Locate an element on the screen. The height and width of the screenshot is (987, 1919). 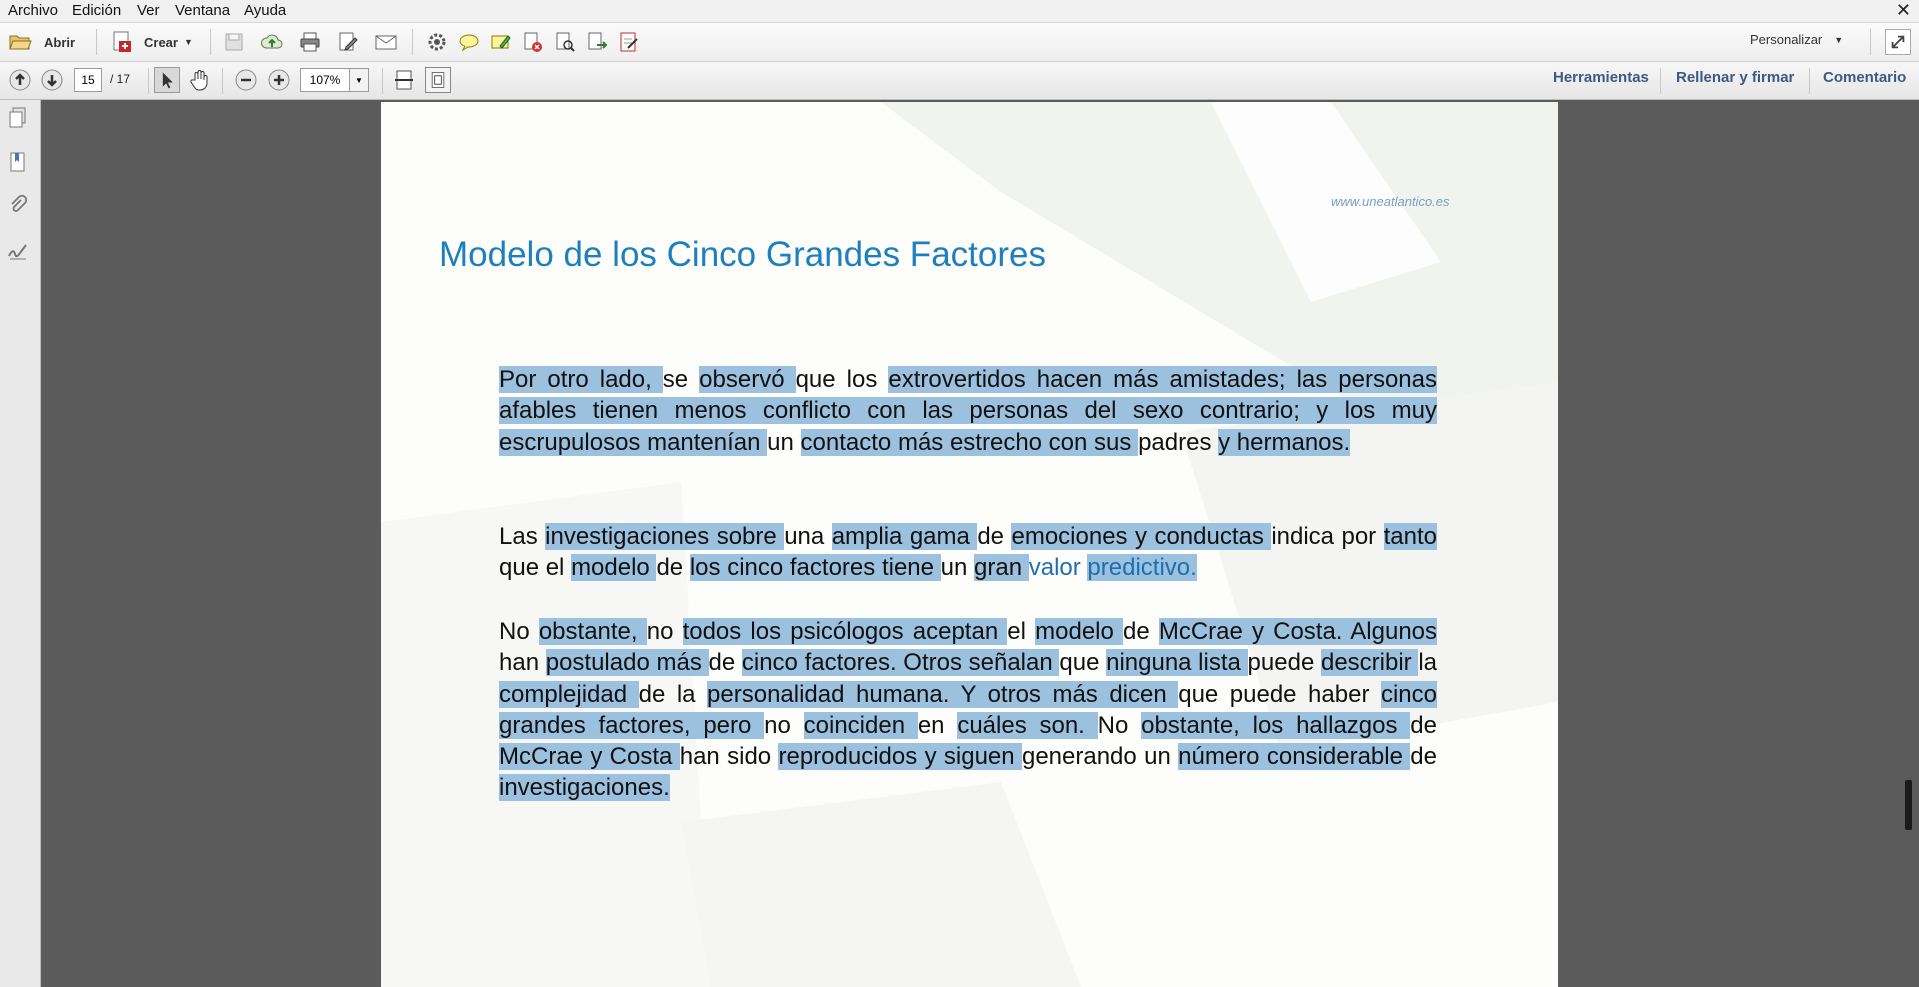
watermark-url: www.uneatlantico.es is located at coordinates (1390, 201).